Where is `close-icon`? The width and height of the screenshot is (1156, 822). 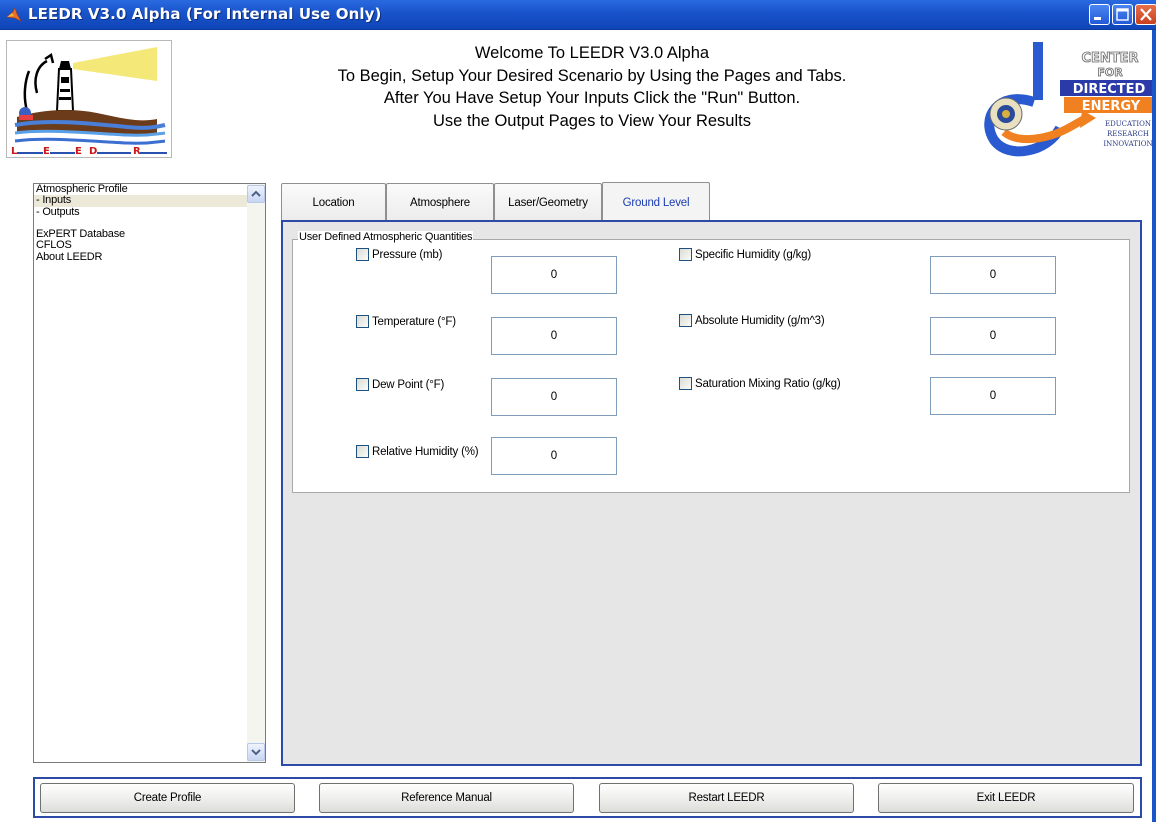
close-icon is located at coordinates (1146, 14).